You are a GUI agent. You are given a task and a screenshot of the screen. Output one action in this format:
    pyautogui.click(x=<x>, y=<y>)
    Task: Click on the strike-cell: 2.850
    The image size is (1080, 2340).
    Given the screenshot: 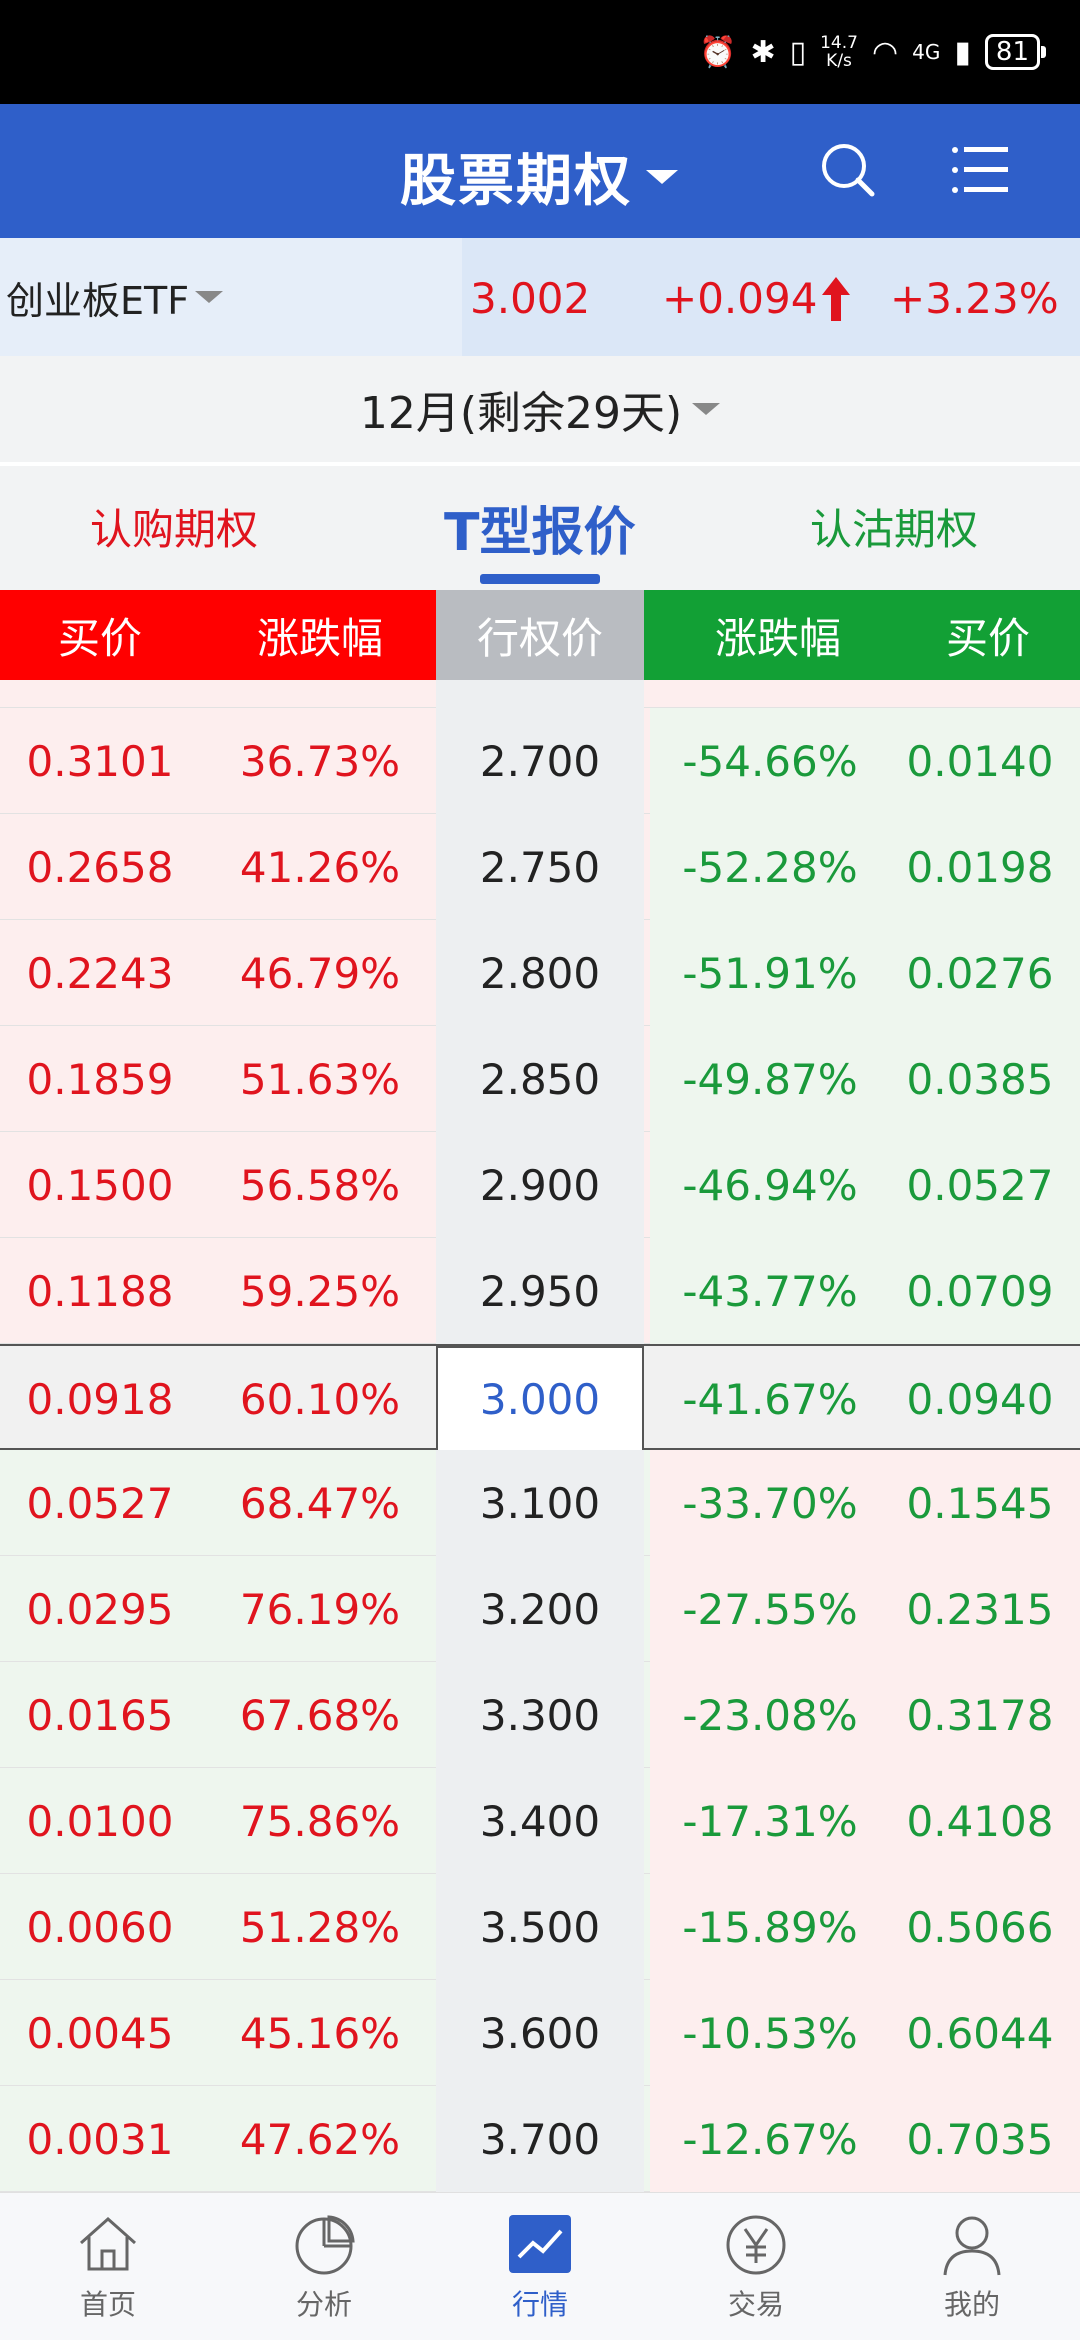 What is the action you would take?
    pyautogui.click(x=540, y=1079)
    